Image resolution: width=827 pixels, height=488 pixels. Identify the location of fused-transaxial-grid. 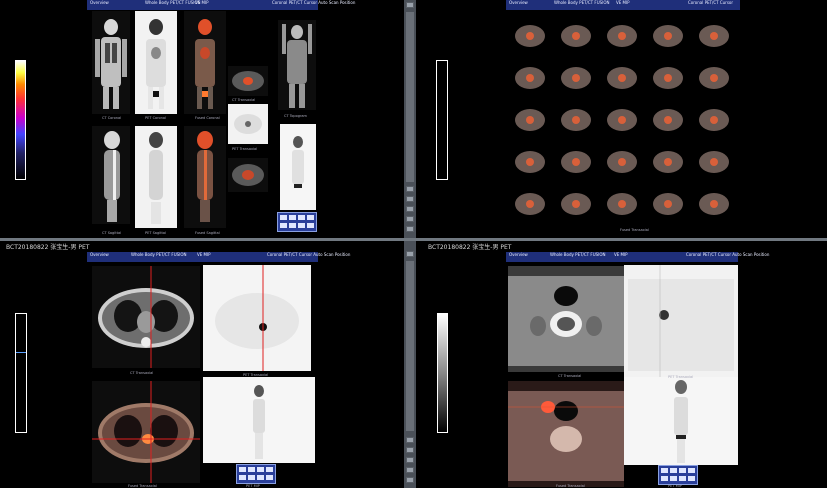
(622, 121).